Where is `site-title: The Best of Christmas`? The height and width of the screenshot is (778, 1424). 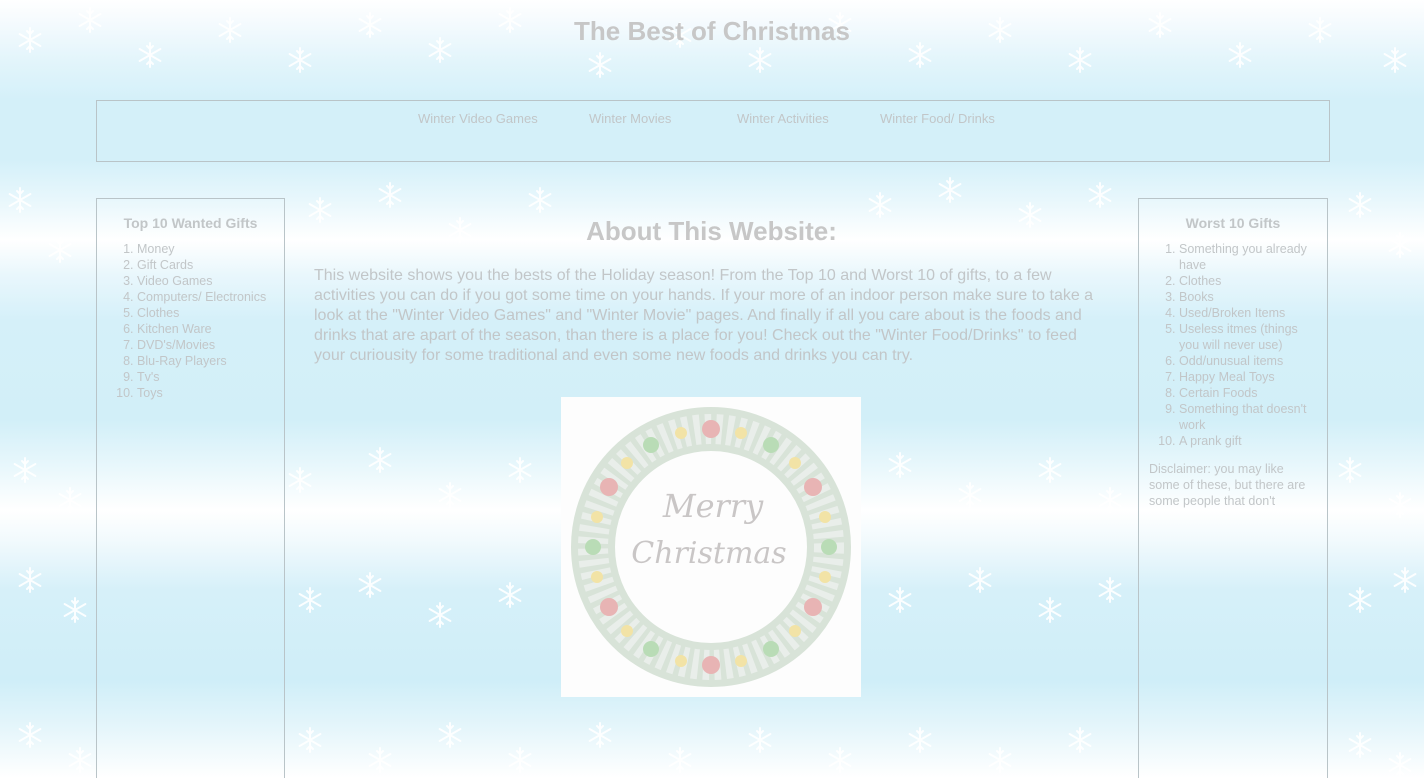
site-title: The Best of Christmas is located at coordinates (712, 31).